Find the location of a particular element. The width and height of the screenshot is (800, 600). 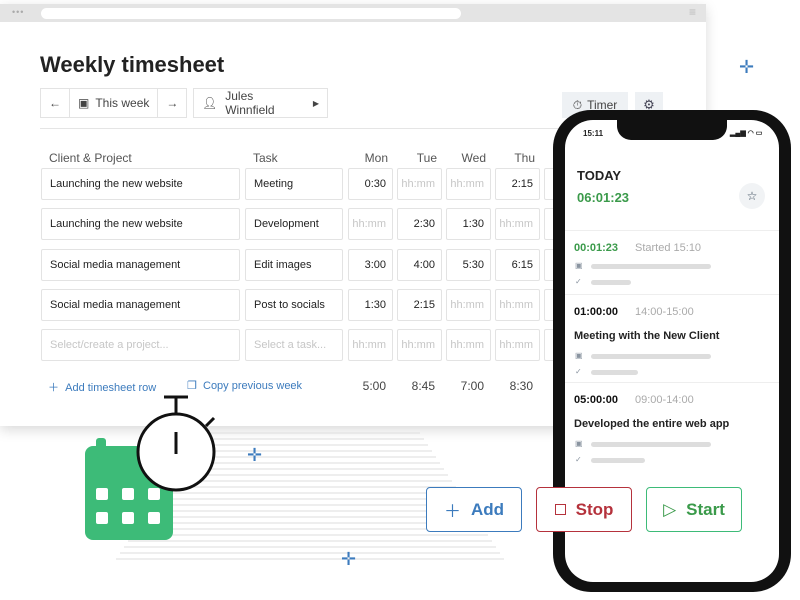

user-selector: 👤︎ Jules Winnfield ▶ is located at coordinates (260, 103).